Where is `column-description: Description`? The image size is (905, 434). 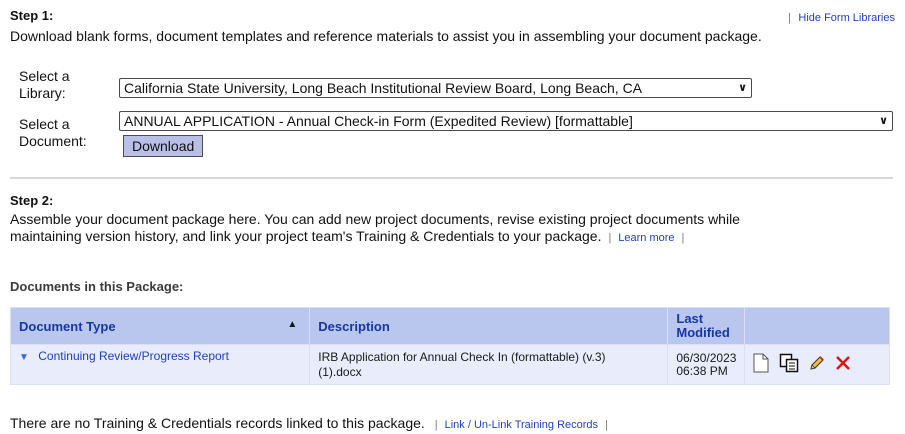
column-description: Description is located at coordinates (489, 326).